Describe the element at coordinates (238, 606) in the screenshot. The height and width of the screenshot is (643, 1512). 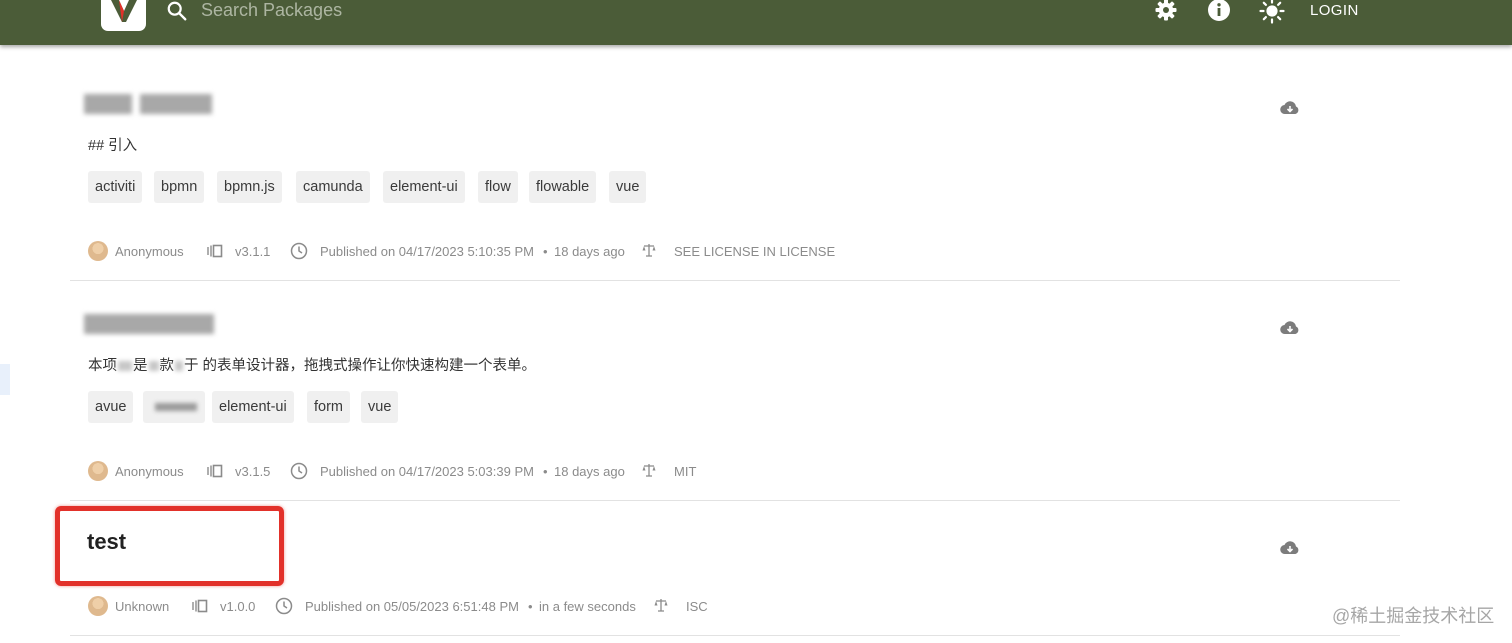
I see `version-label: v1.0.0` at that location.